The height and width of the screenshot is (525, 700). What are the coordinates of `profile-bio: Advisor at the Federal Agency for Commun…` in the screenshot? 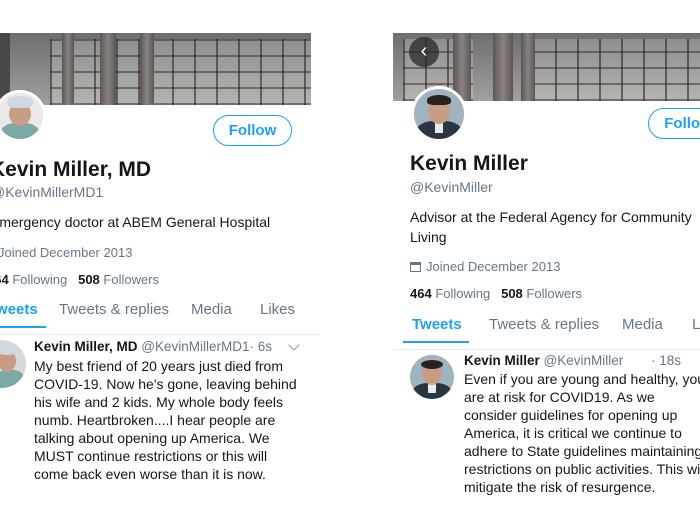 It's located at (551, 227).